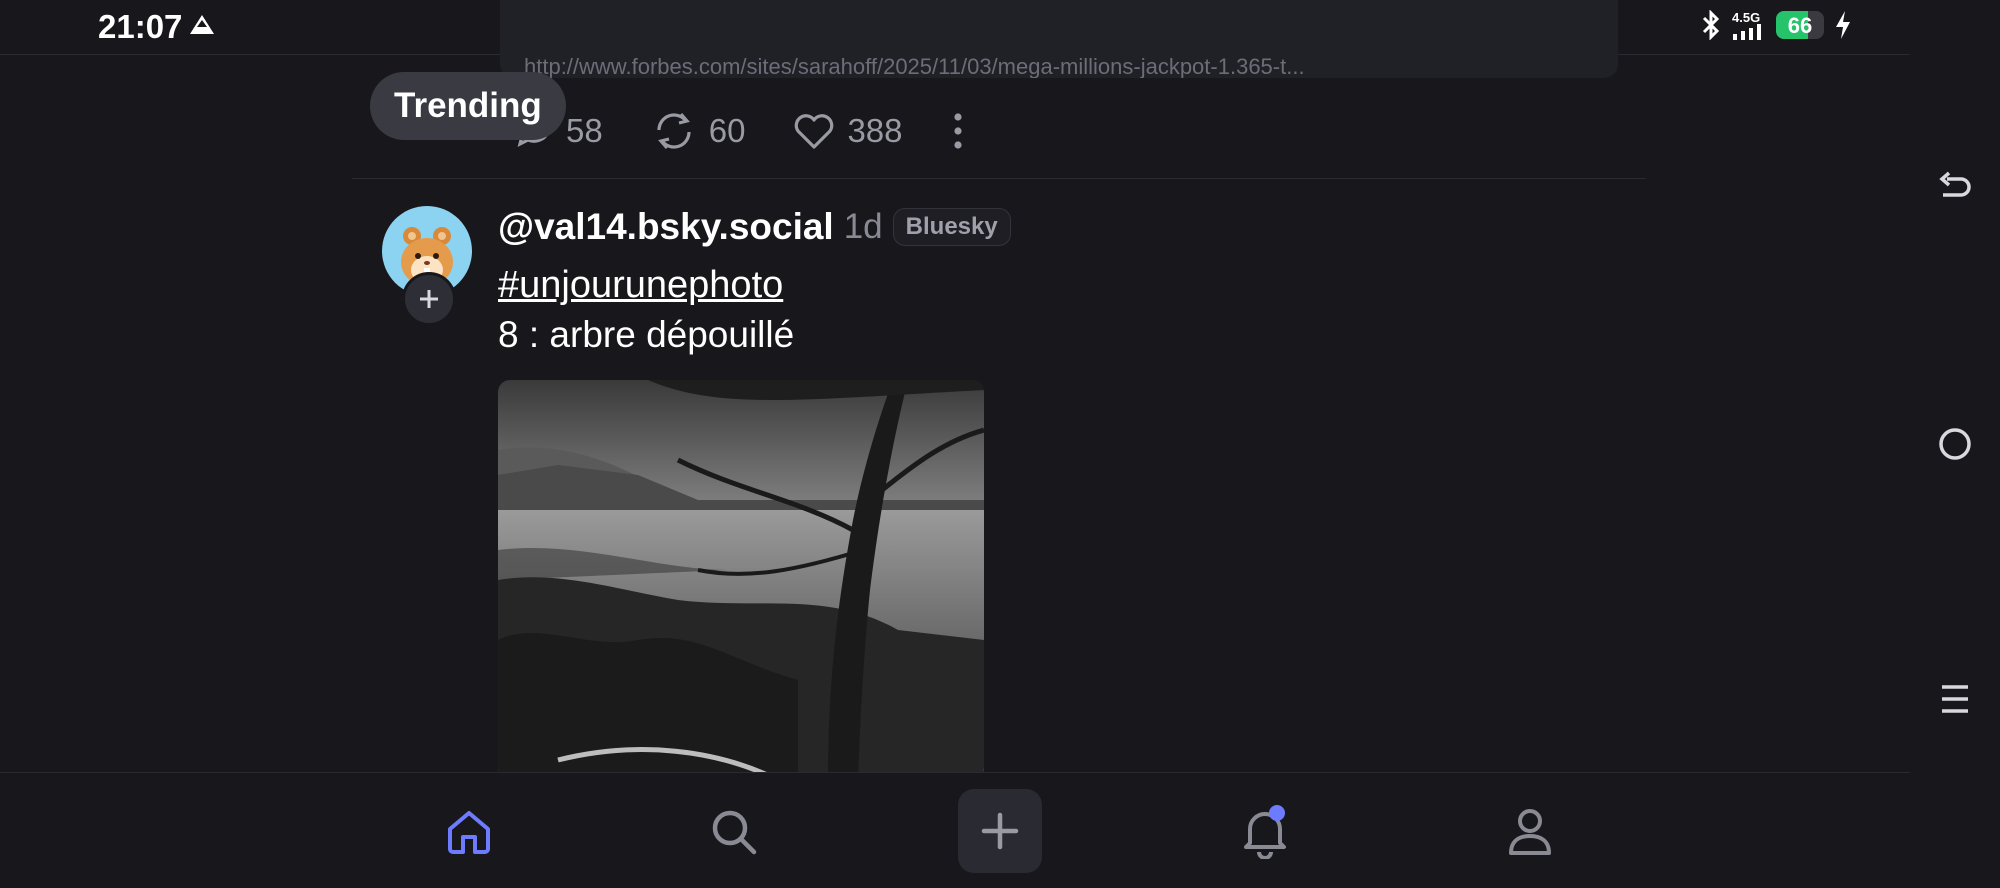 This screenshot has width=2000, height=888. Describe the element at coordinates (140, 26) in the screenshot. I see `status-time: 21:07` at that location.